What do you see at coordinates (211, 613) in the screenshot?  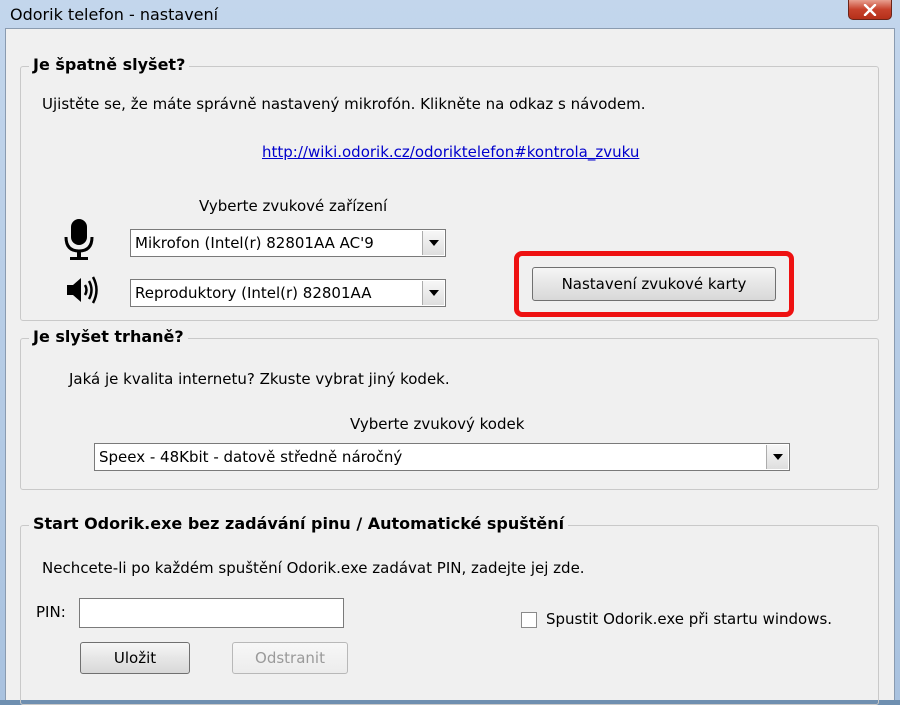 I see `pin-input` at bounding box center [211, 613].